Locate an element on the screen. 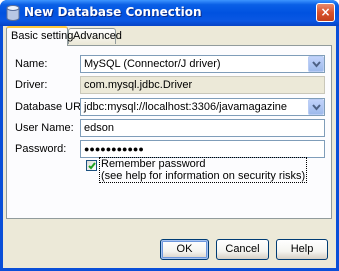 Image resolution: width=339 pixels, height=271 pixels. user-name-label: User Name: is located at coordinates (44, 128).